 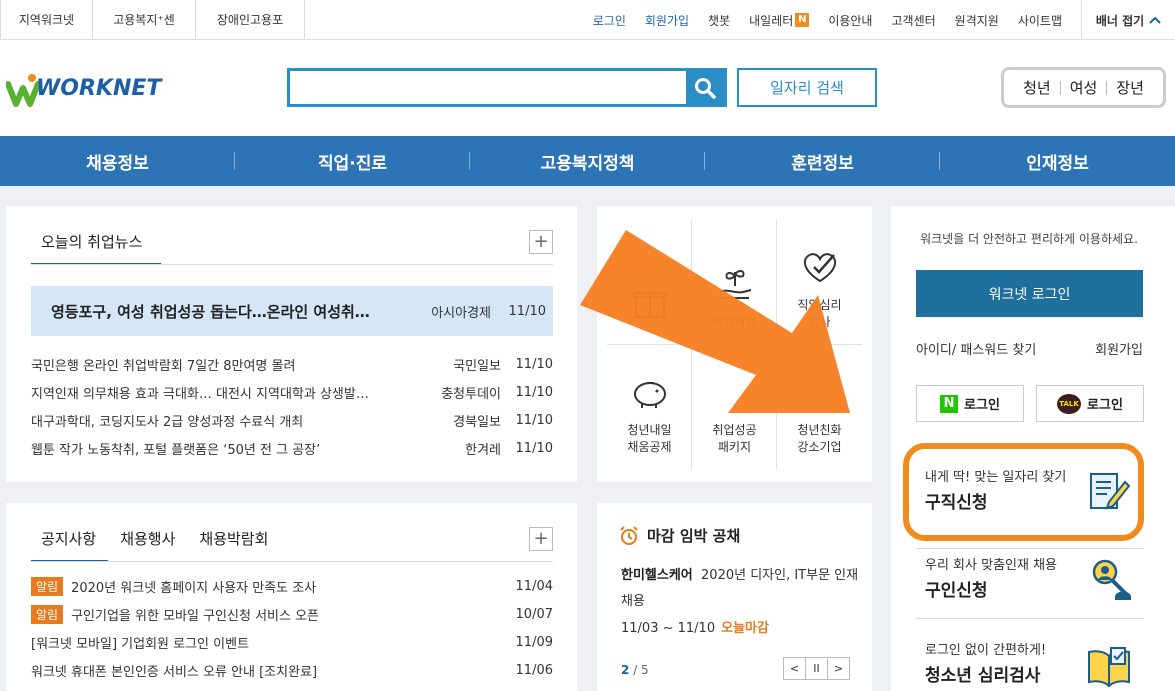 What do you see at coordinates (46, 20) in the screenshot?
I see `link-local-worknet: 지역워크넷` at bounding box center [46, 20].